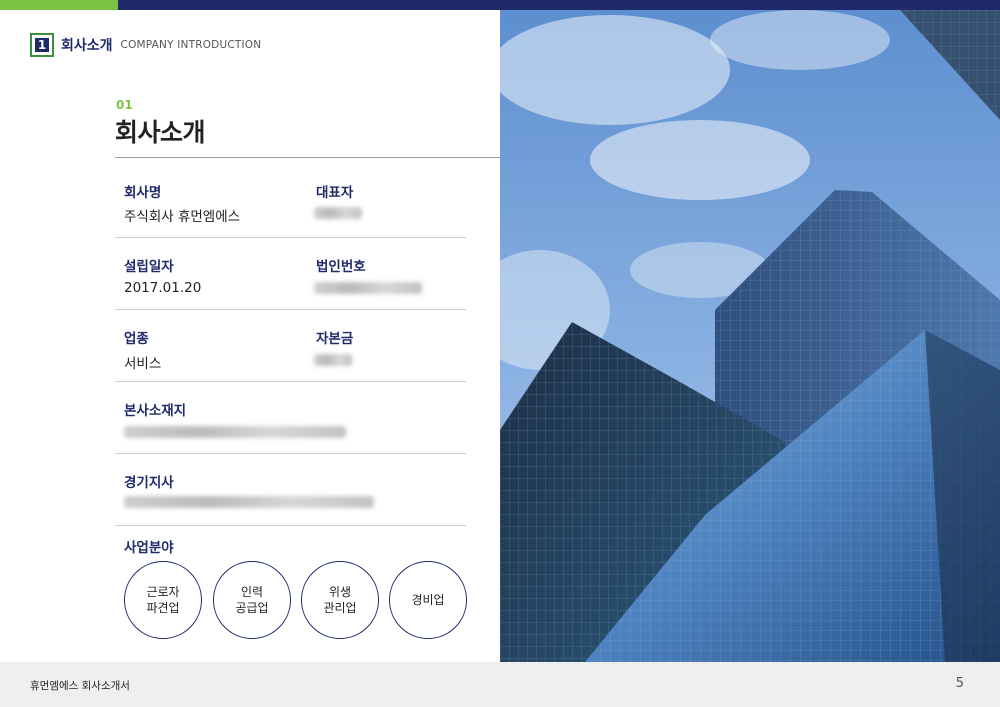 The width and height of the screenshot is (1000, 707). I want to click on top-bar-green-segment, so click(59, 5).